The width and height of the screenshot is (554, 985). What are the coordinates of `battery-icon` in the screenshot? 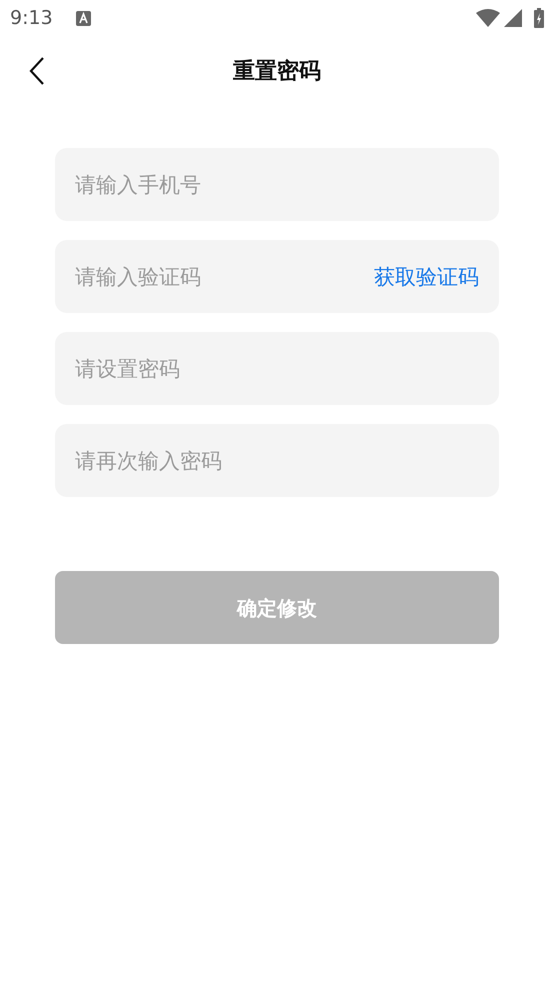 It's located at (539, 18).